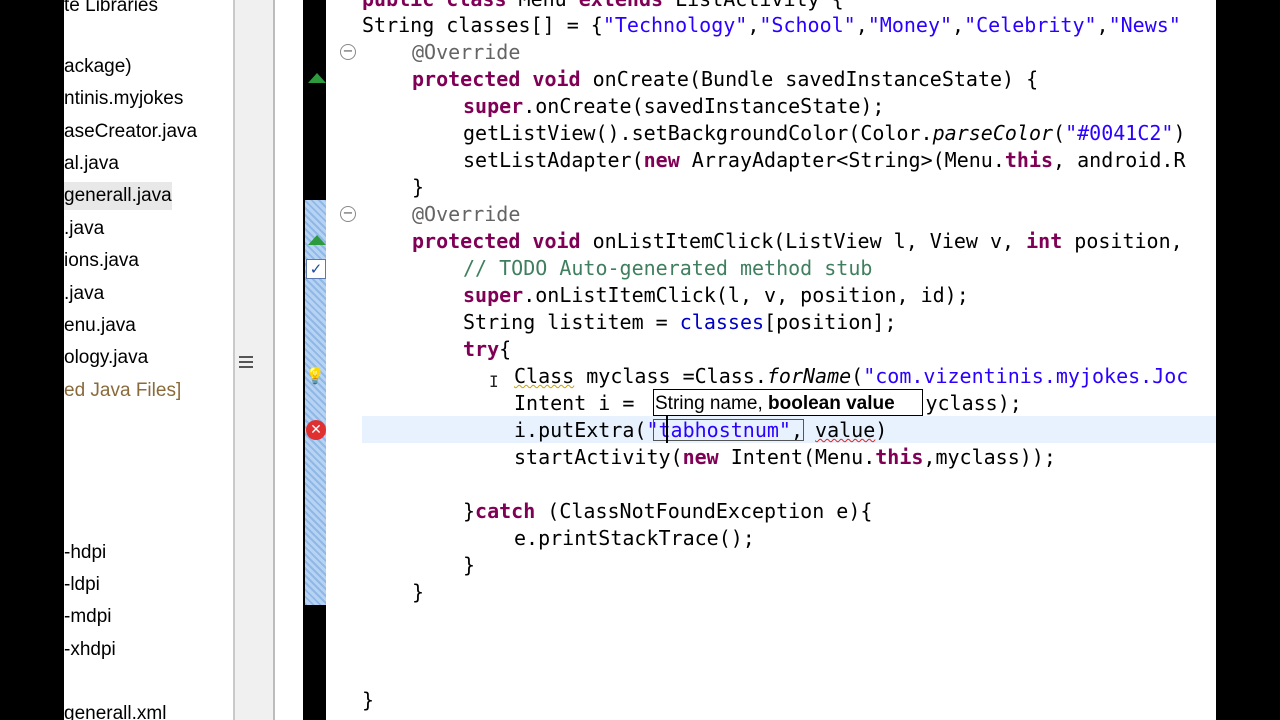  What do you see at coordinates (494, 381) in the screenshot?
I see `ibeam-cursor-icon: I` at bounding box center [494, 381].